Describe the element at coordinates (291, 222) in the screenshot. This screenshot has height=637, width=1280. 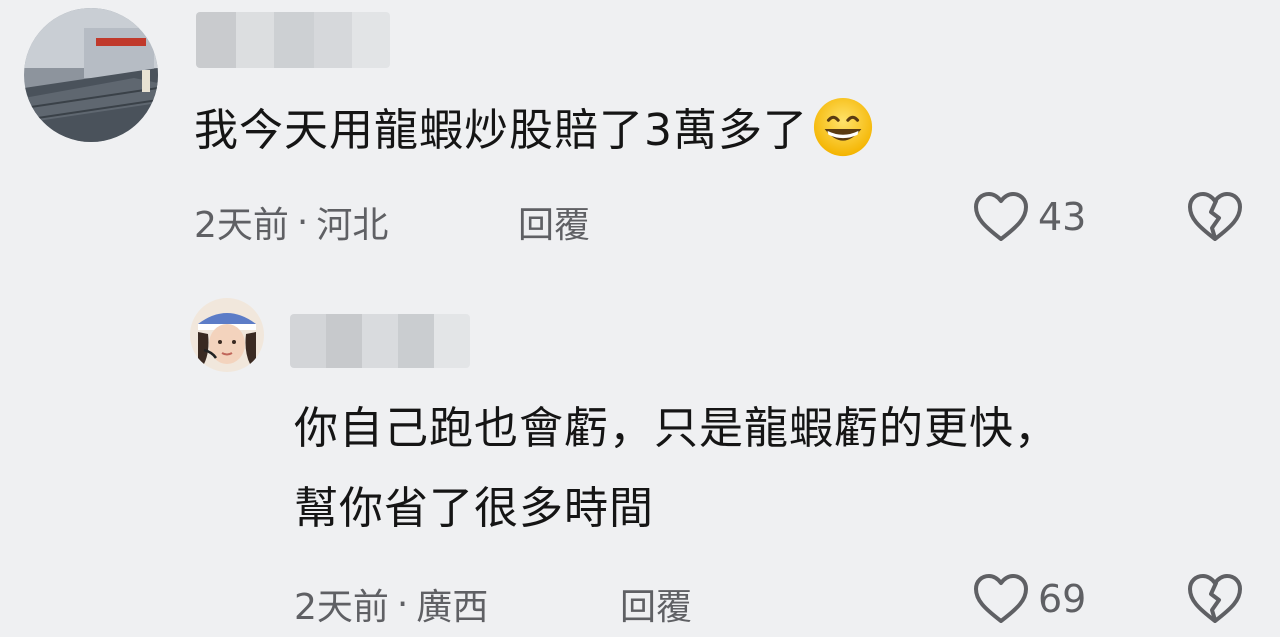
I see `comment-meta: 2天前 · 河北` at that location.